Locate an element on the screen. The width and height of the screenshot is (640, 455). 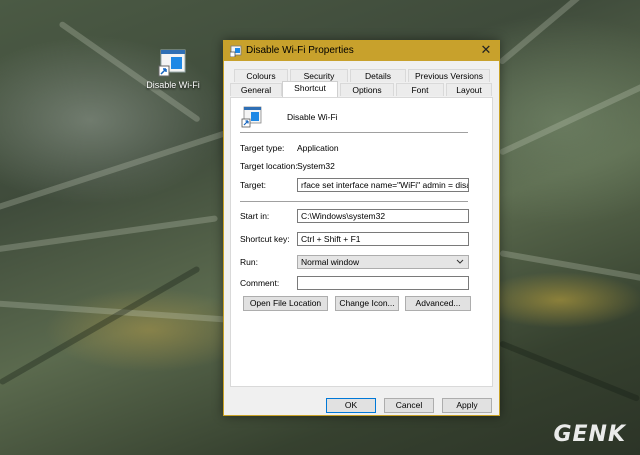
close-icon: ✕ is located at coordinates (486, 50).